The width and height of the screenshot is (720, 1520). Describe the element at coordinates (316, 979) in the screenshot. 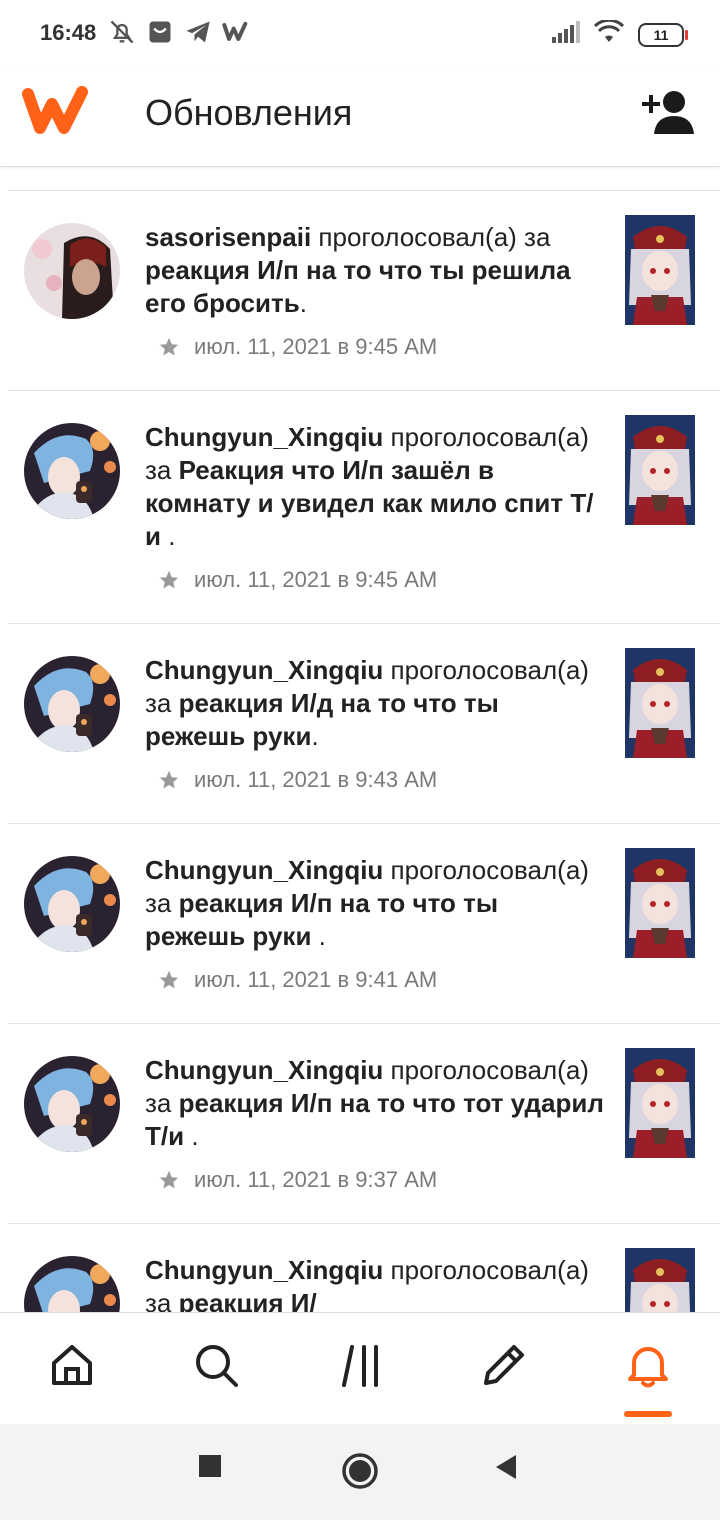

I see `timestamp: июл. 11, 2021 в 9:41 AM` at that location.